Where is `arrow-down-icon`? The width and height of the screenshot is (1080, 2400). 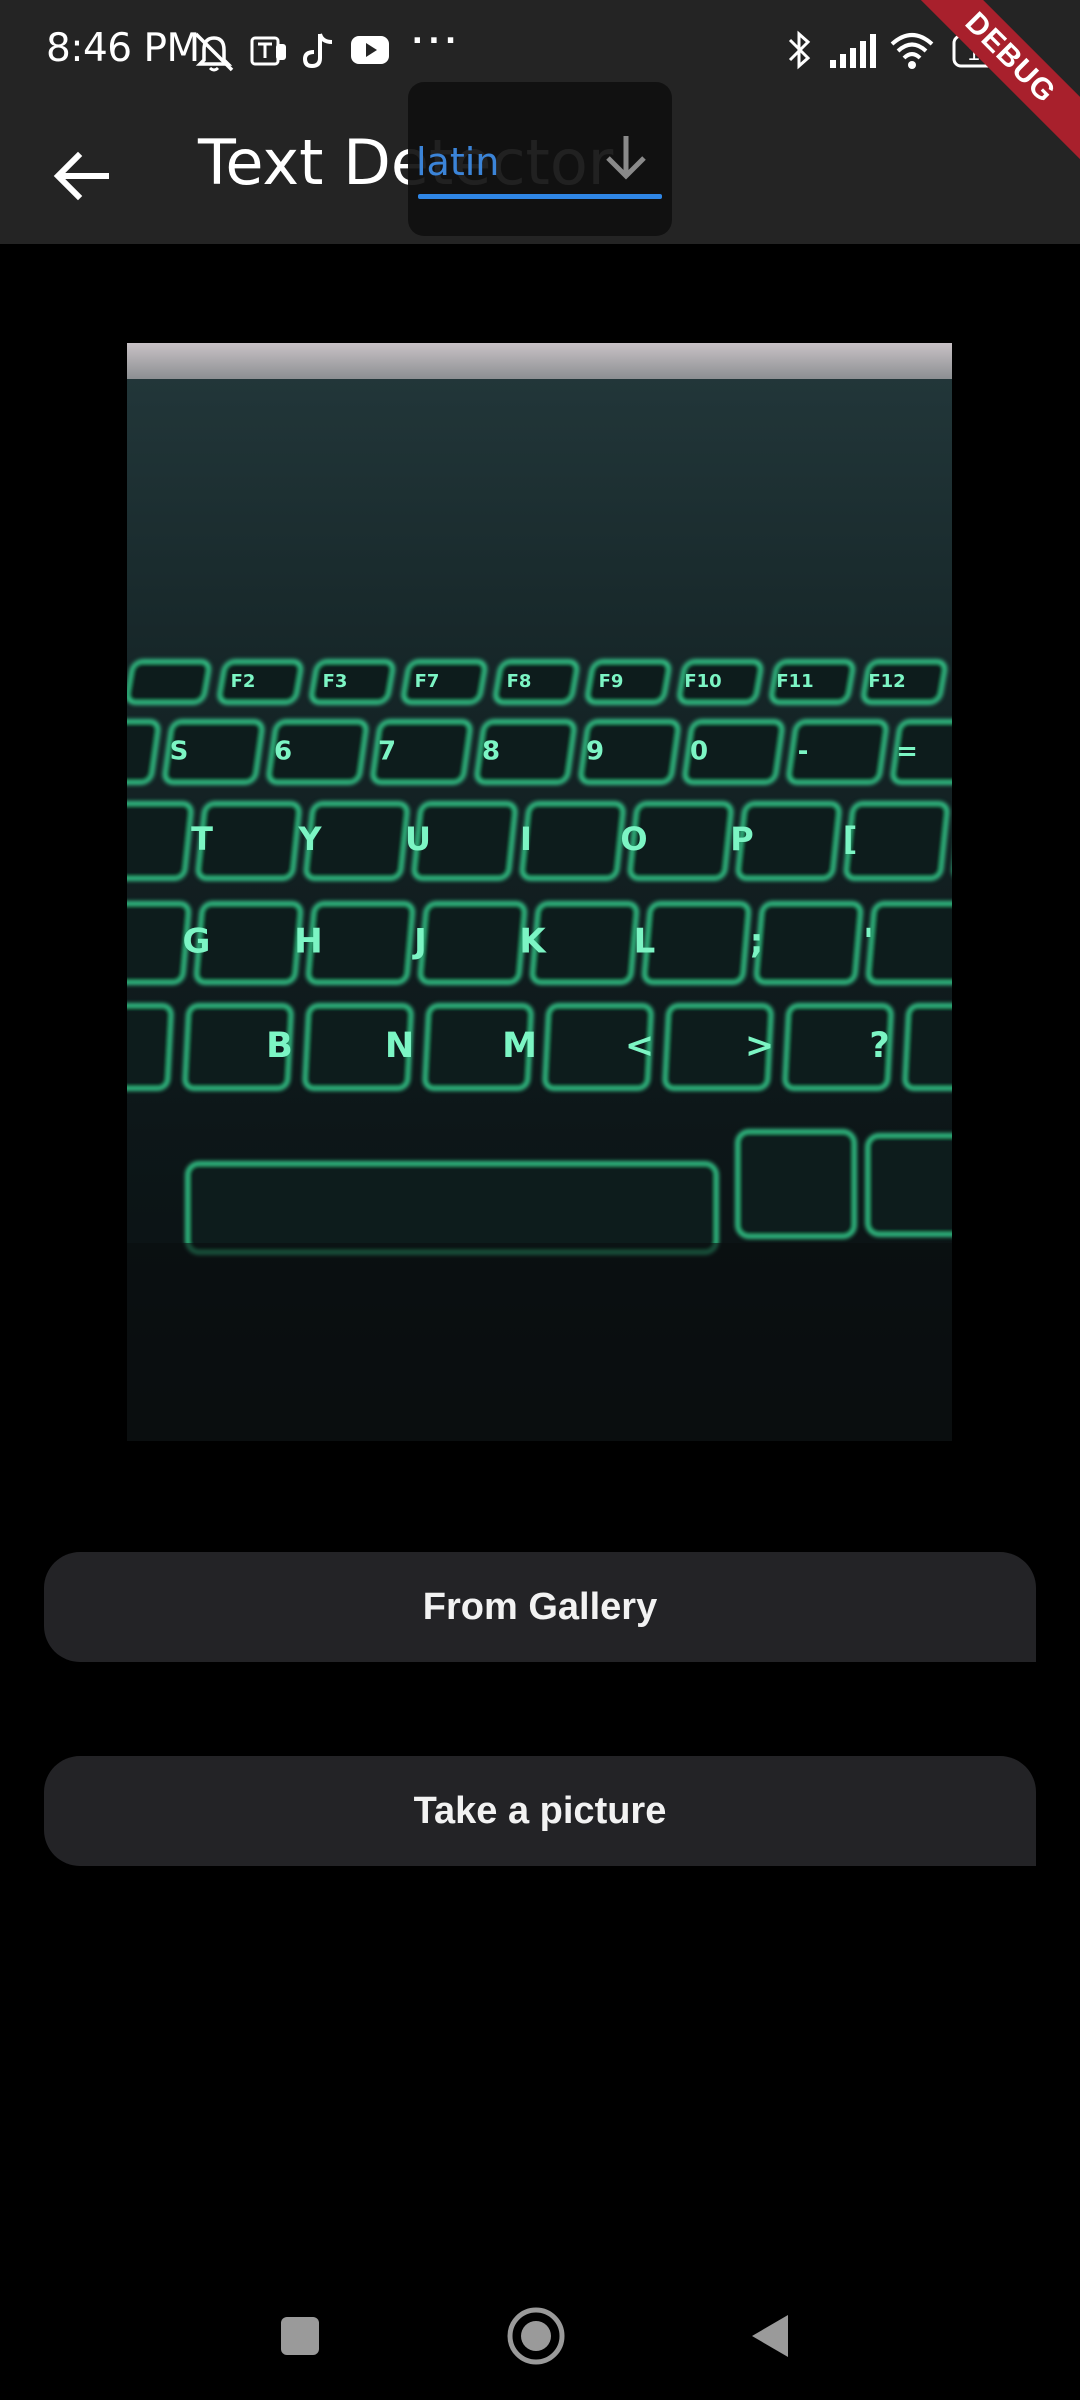 arrow-down-icon is located at coordinates (626, 158).